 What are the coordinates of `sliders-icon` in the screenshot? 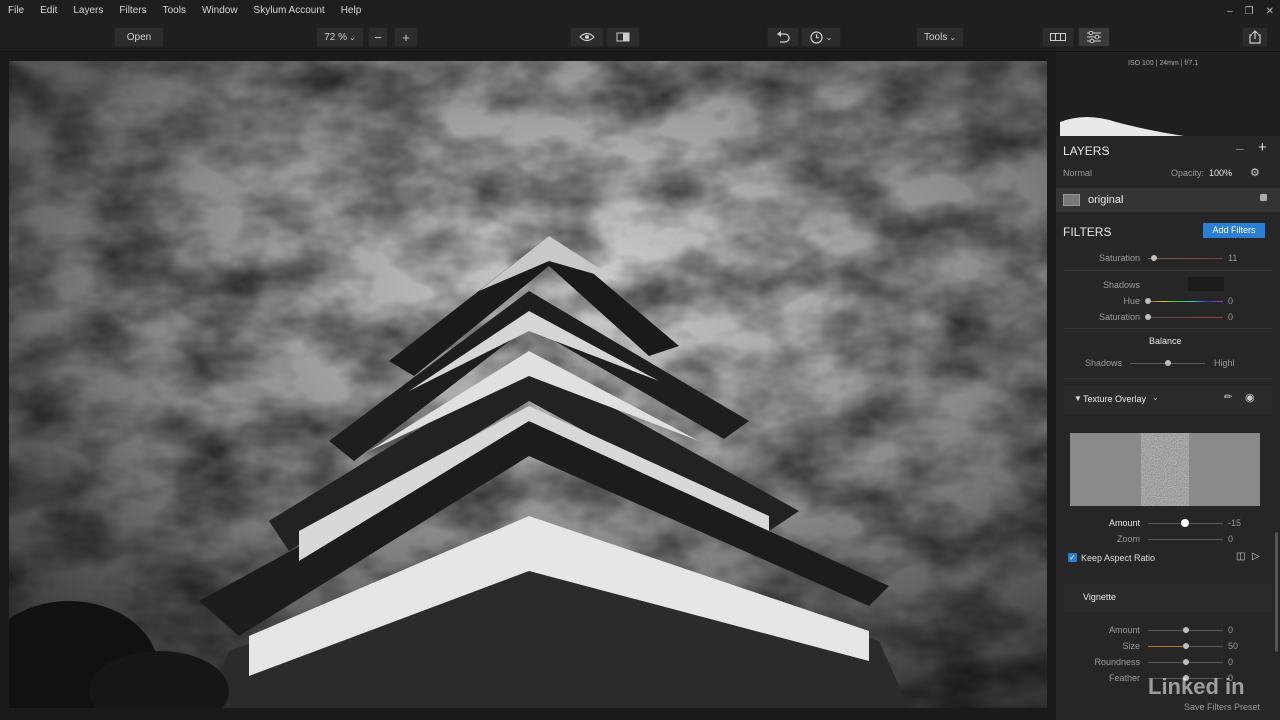 It's located at (1094, 37).